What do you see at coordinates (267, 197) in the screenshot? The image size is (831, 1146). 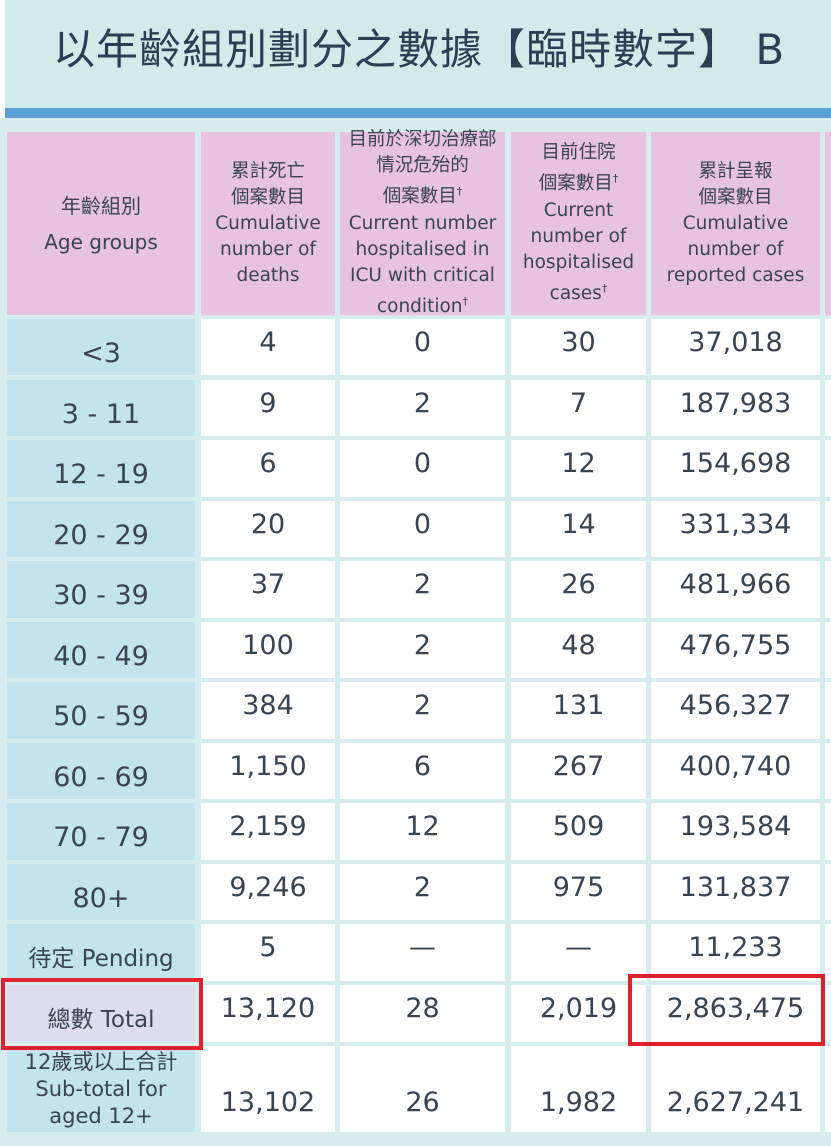 I see `header-deaths-line: 個案數目` at bounding box center [267, 197].